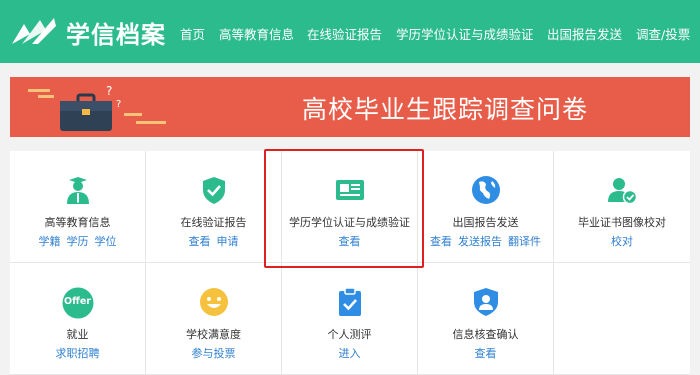  I want to click on service-title: 就业, so click(77, 334).